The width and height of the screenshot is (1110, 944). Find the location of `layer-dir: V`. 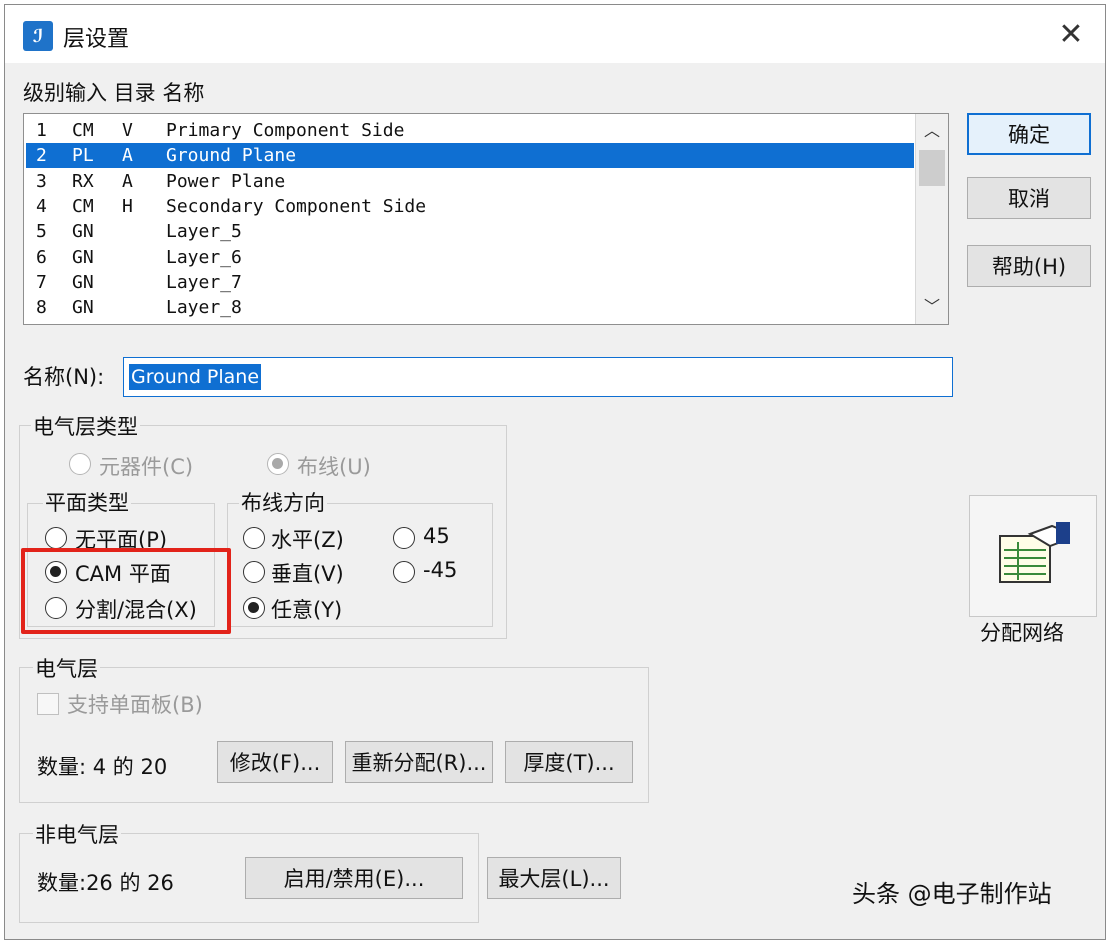

layer-dir: V is located at coordinates (127, 130).